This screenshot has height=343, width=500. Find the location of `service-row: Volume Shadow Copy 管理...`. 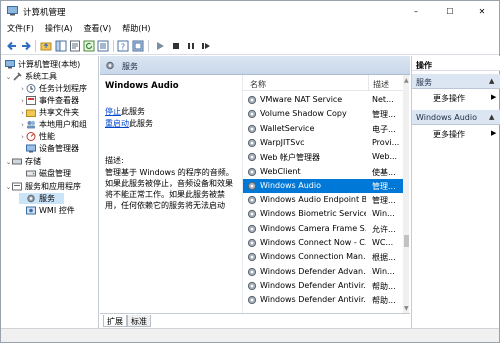

service-row: Volume Shadow Copy 管理... is located at coordinates (323, 114).